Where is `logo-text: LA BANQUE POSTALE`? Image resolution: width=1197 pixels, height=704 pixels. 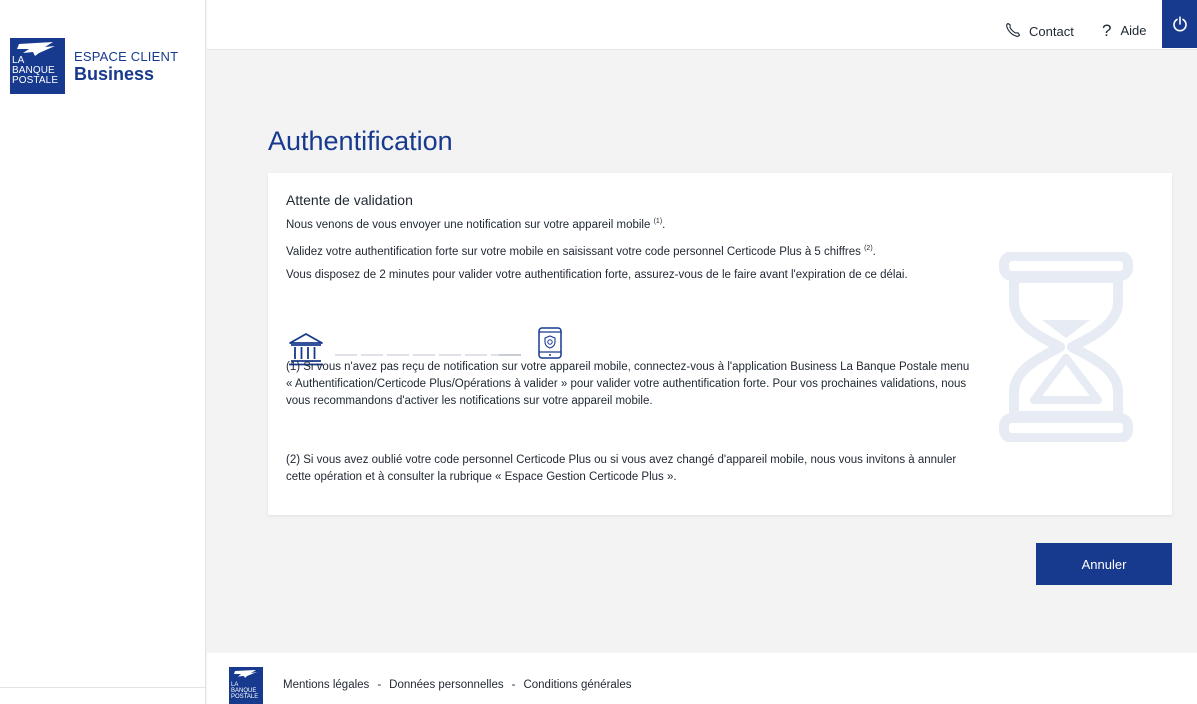 logo-text: LA BANQUE POSTALE is located at coordinates (35, 70).